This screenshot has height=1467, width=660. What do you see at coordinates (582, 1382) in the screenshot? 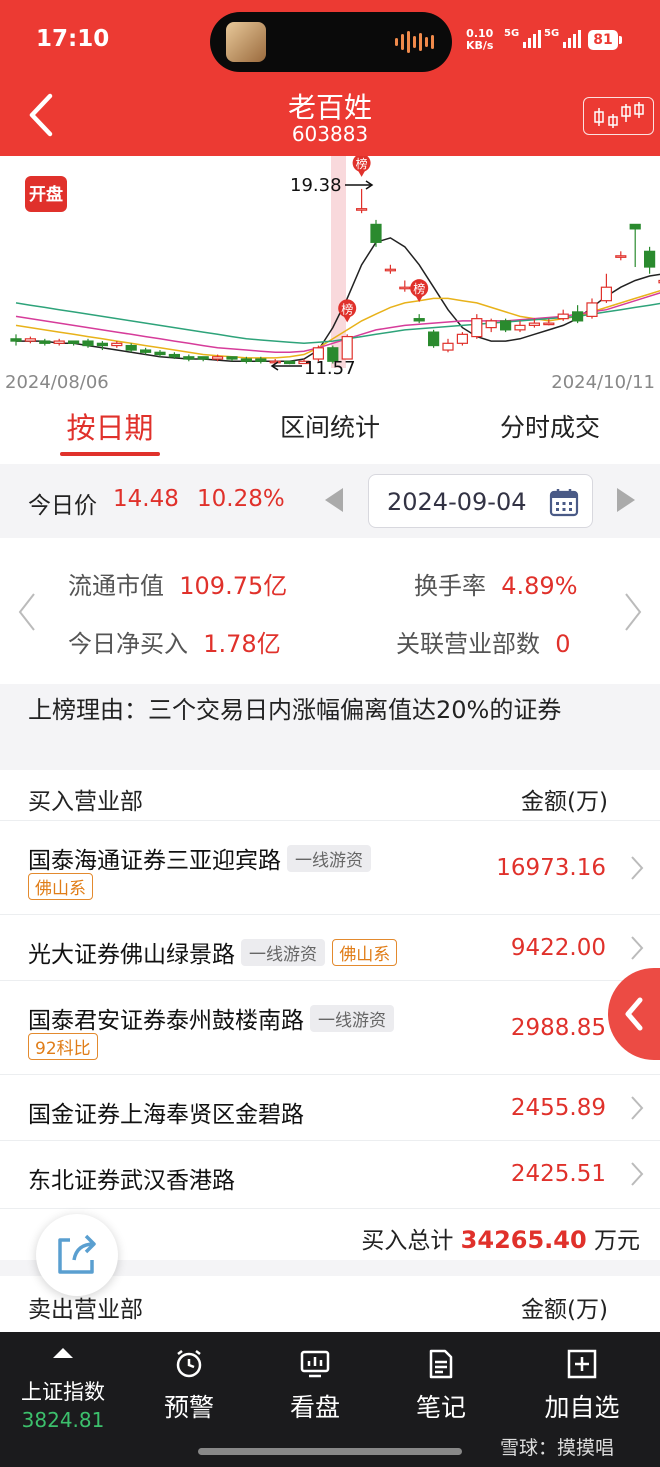
I see `nav-add-watchlist: 加自选` at bounding box center [582, 1382].